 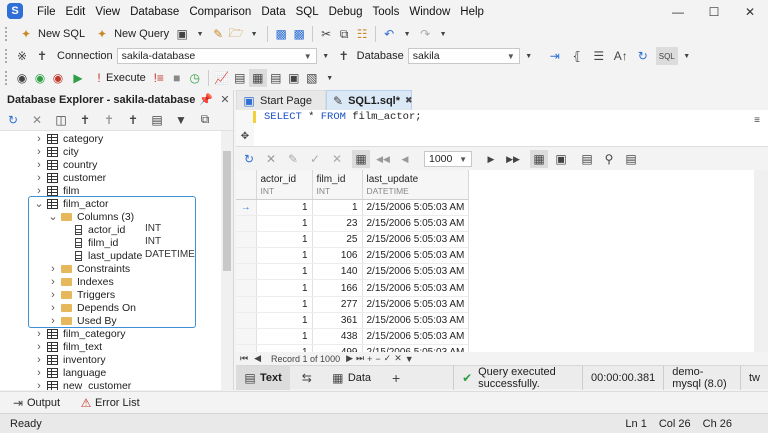 What do you see at coordinates (621, 56) in the screenshot?
I see `uppercase-icon: A↑` at bounding box center [621, 56].